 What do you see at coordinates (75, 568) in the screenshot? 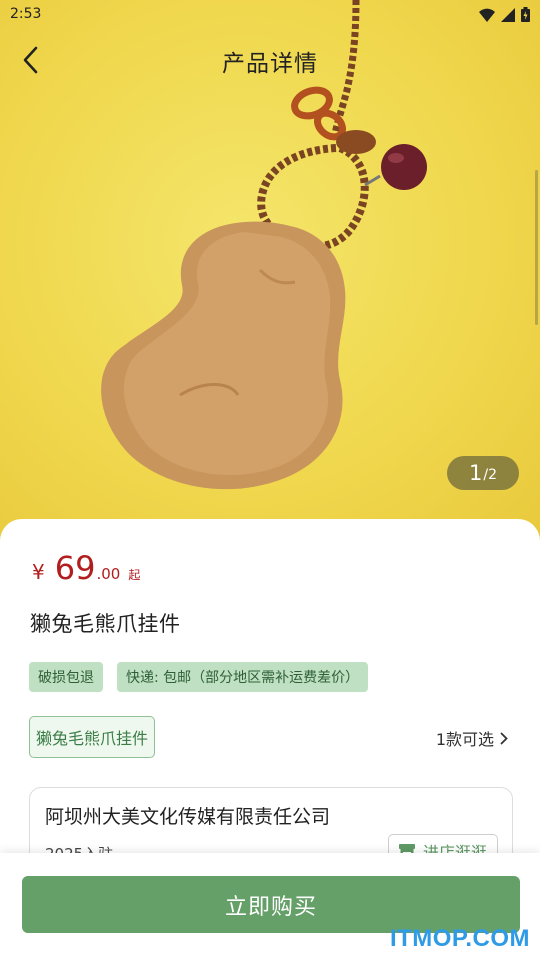
I see `price-integer: 69` at bounding box center [75, 568].